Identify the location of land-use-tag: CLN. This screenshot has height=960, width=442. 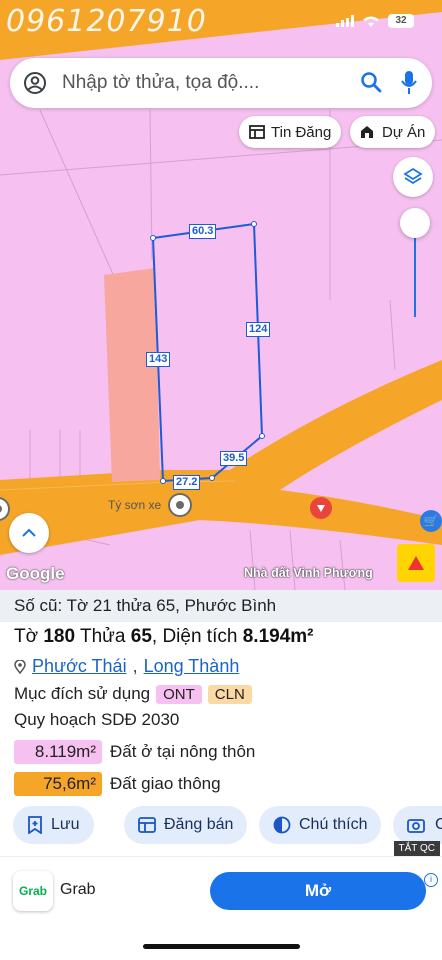
(229, 694).